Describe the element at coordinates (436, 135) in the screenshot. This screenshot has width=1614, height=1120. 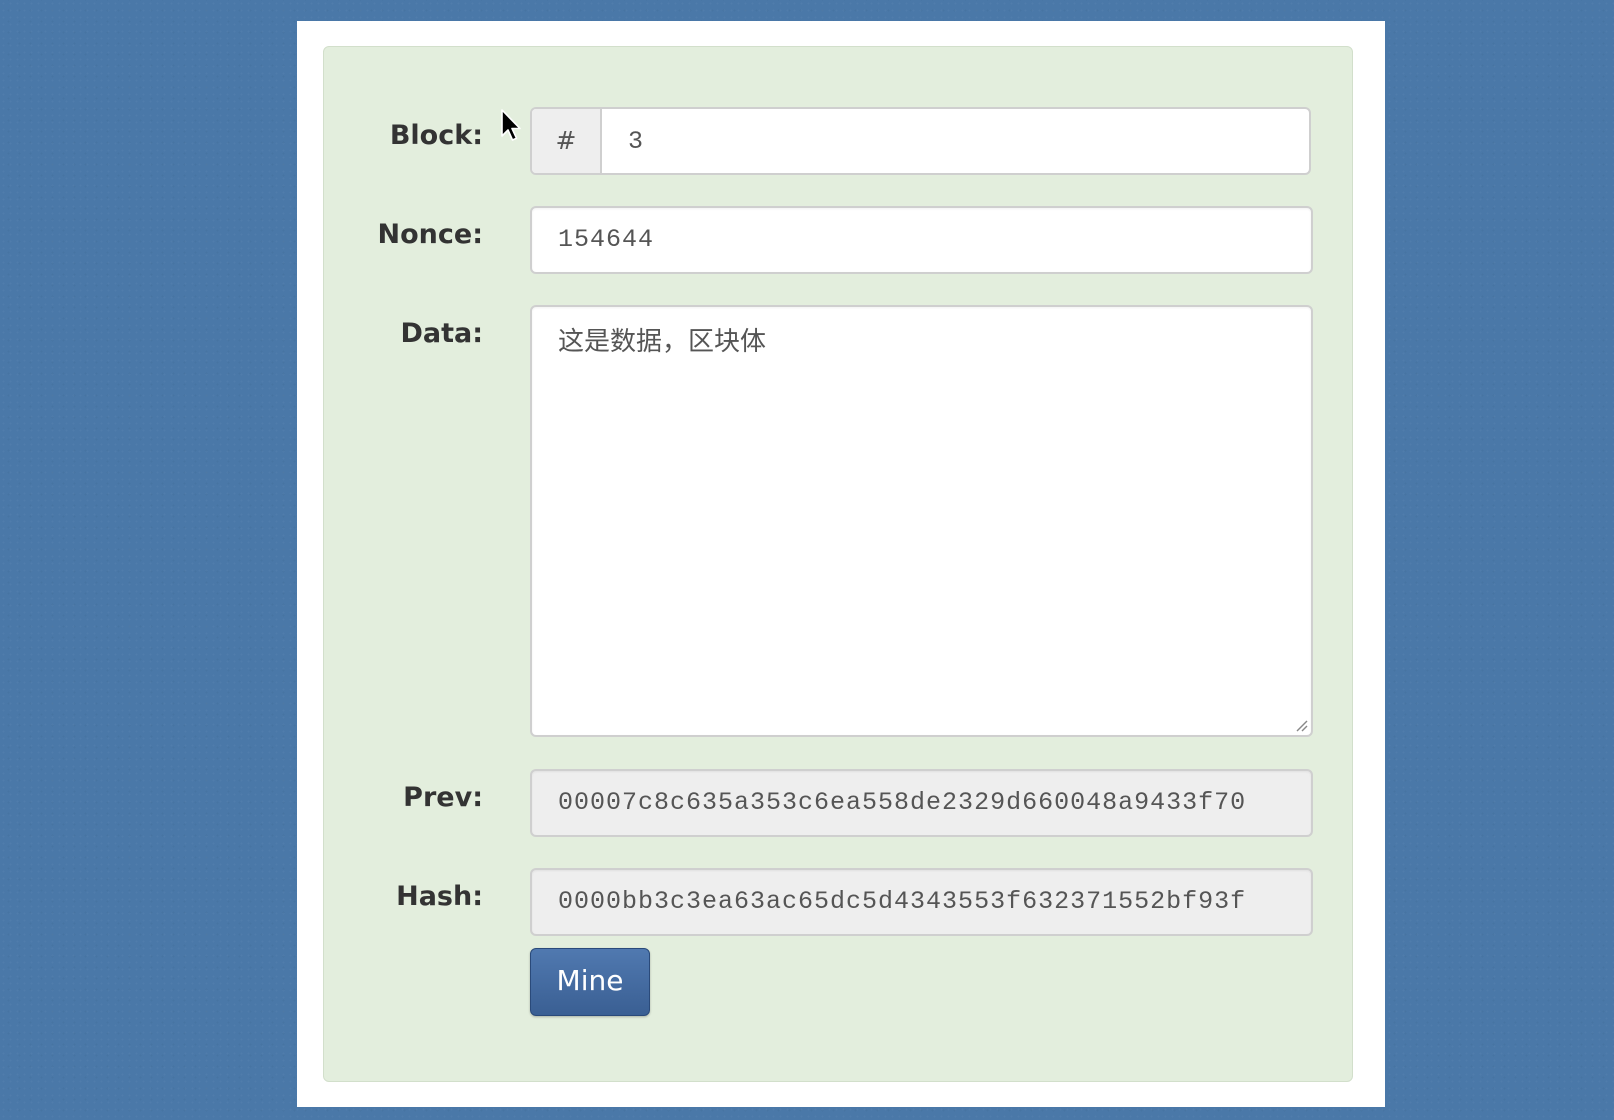
I see `block-label: Block:` at that location.